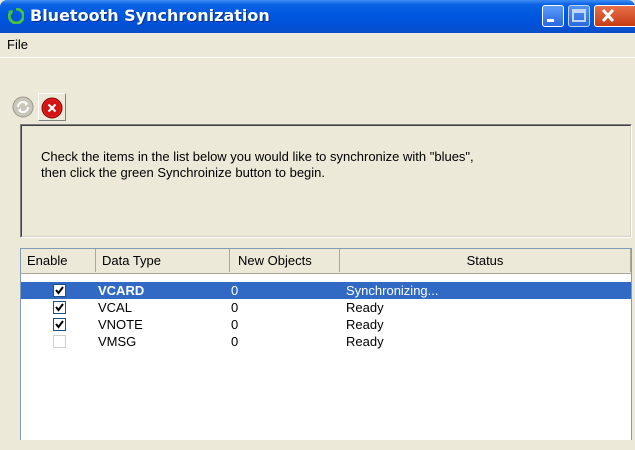  Describe the element at coordinates (317, 445) in the screenshot. I see `status-strip` at that location.